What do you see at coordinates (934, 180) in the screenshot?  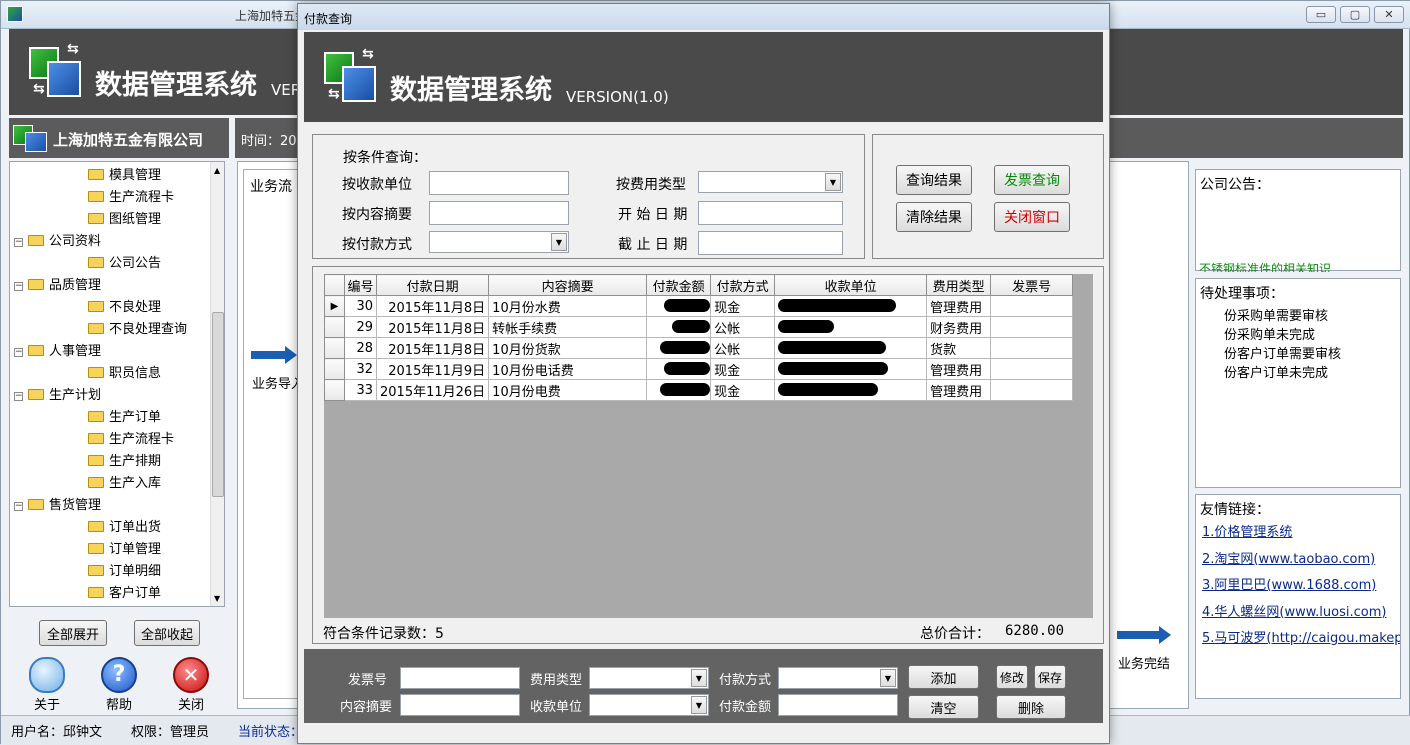 I see `query-button: 查询结果` at bounding box center [934, 180].